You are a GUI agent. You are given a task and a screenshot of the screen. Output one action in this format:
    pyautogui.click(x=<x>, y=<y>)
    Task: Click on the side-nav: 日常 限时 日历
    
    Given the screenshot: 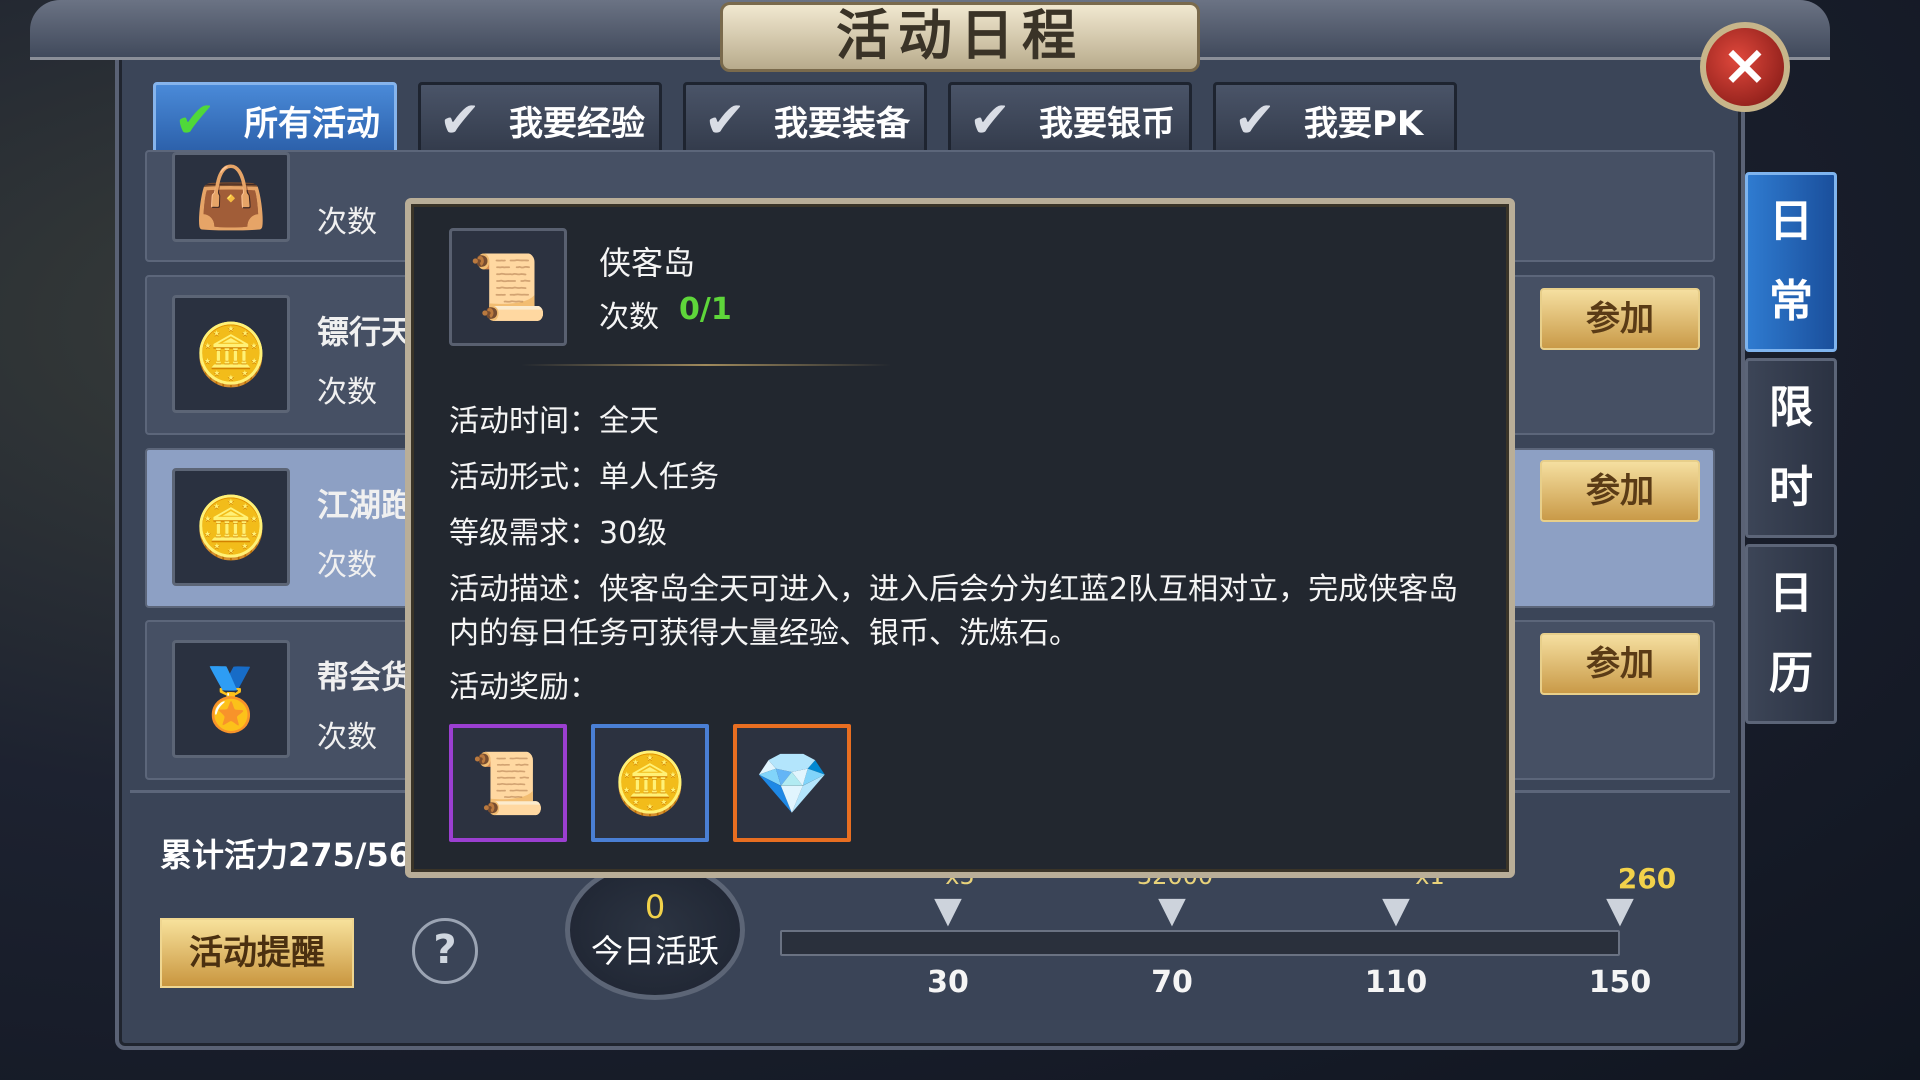 What is the action you would take?
    pyautogui.click(x=1791, y=452)
    